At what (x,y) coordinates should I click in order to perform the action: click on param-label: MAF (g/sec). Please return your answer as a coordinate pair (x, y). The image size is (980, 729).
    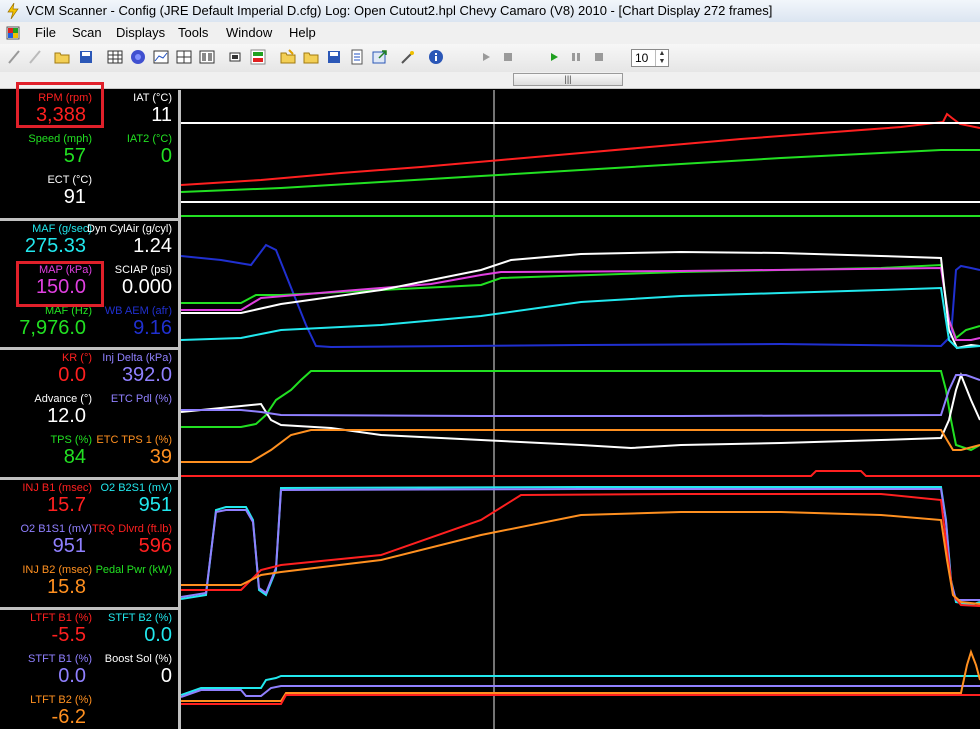
    Looking at the image, I should click on (62, 229).